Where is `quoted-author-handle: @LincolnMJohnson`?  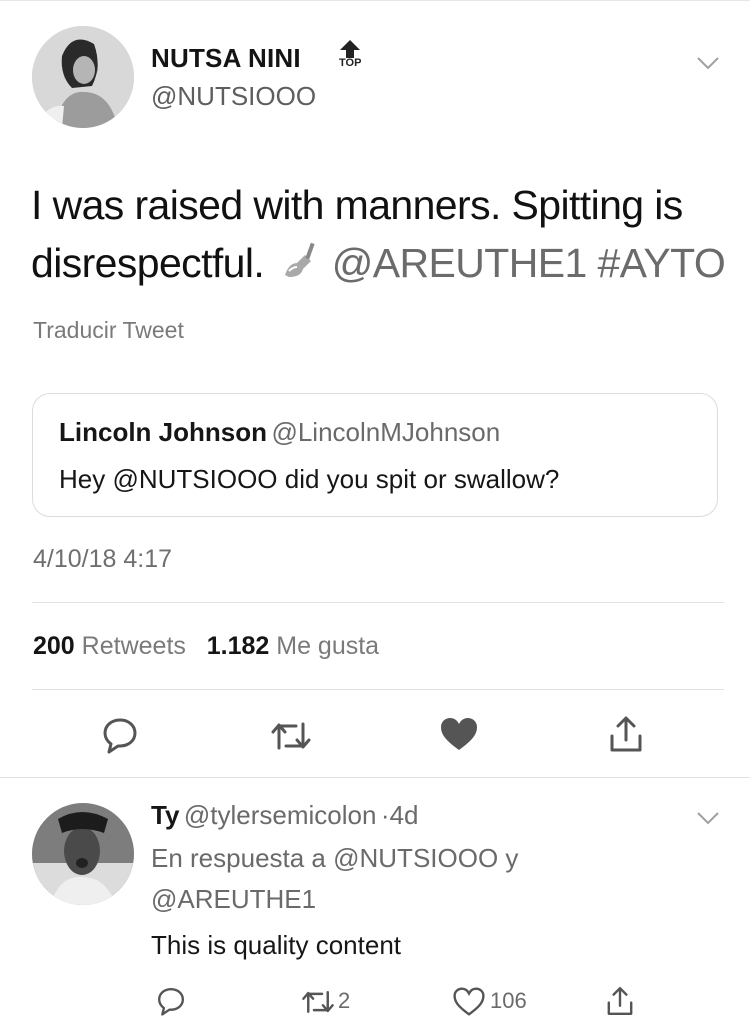
quoted-author-handle: @LincolnMJohnson is located at coordinates (386, 432).